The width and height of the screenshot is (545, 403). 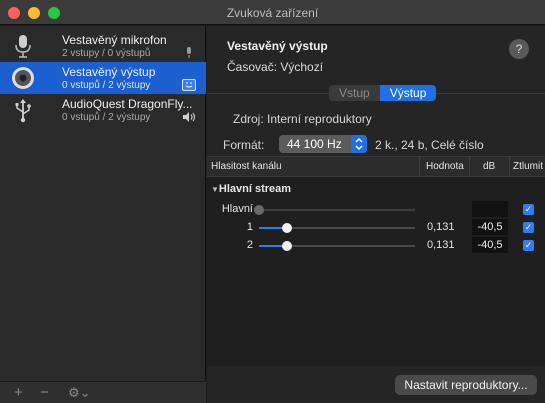 I want to click on column-value: Hodnota, so click(x=445, y=166).